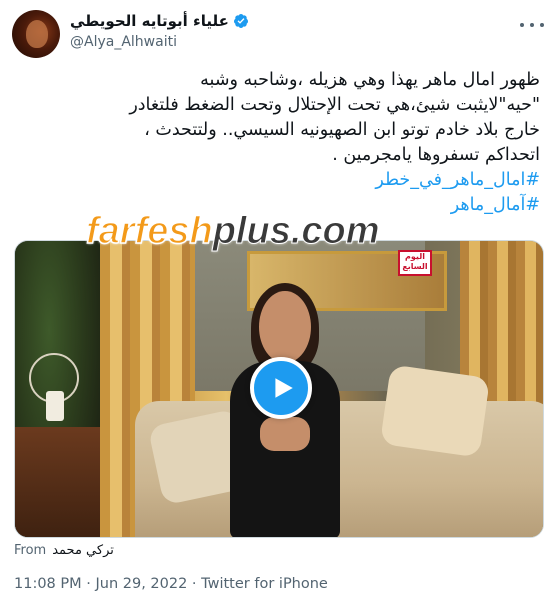 This screenshot has height=606, width=560. I want to click on play-button, so click(281, 388).